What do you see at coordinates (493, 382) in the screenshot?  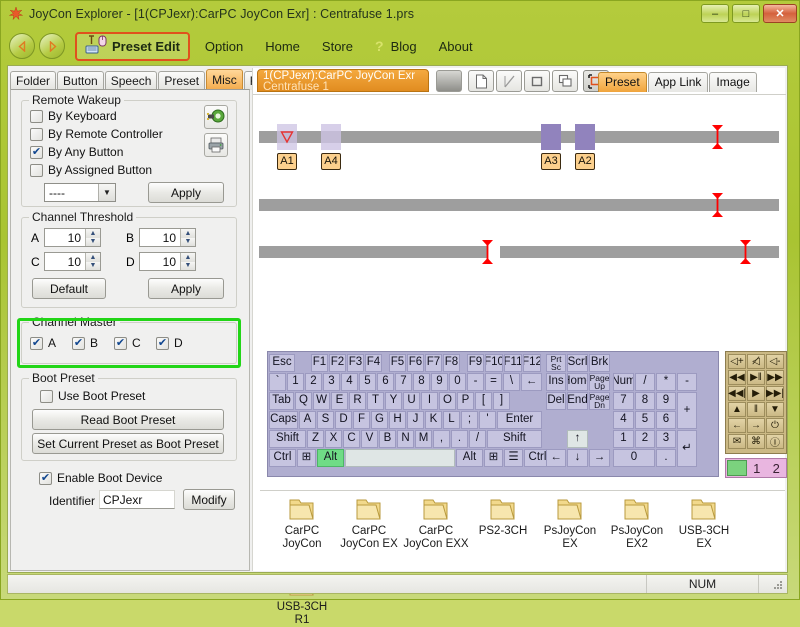 I see `key-key: =` at bounding box center [493, 382].